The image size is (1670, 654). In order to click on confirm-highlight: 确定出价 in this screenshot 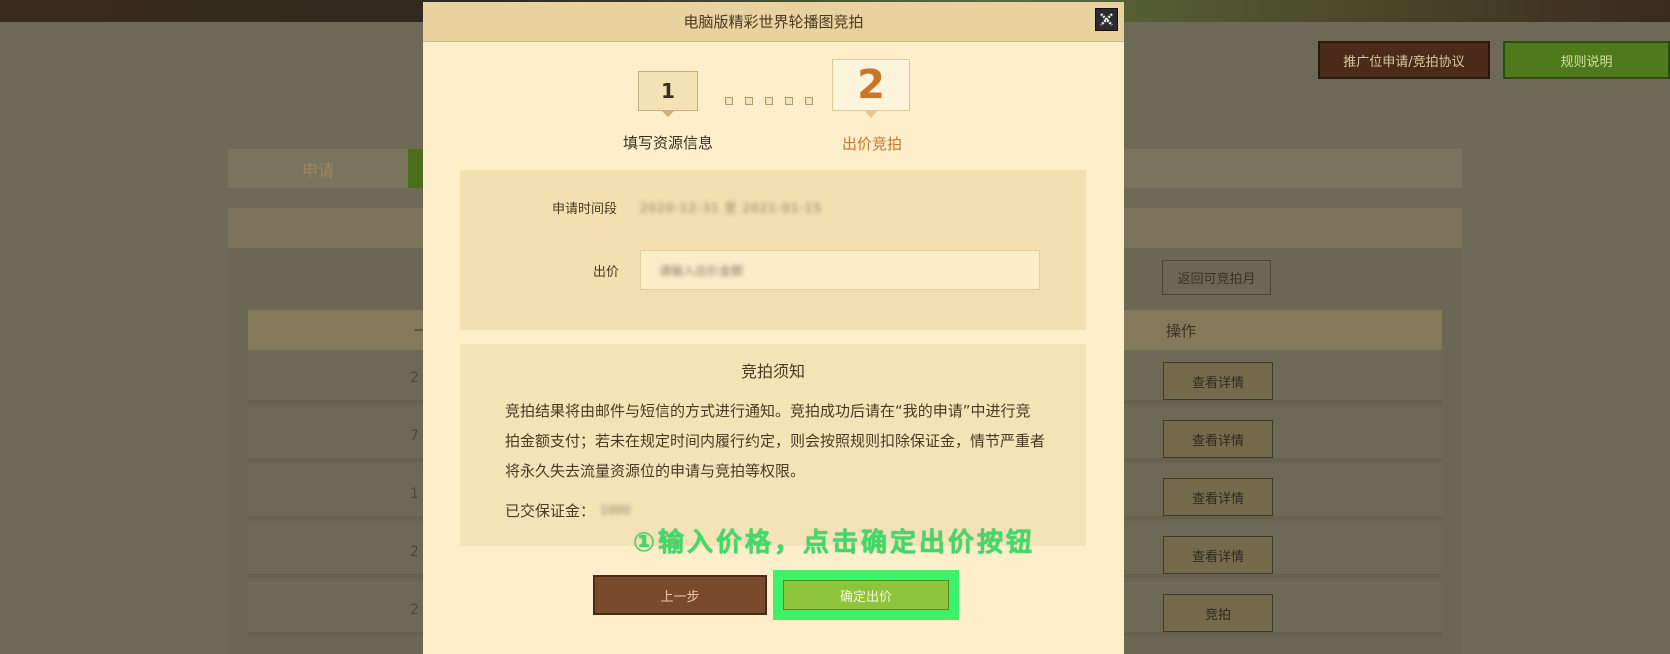, I will do `click(866, 595)`.